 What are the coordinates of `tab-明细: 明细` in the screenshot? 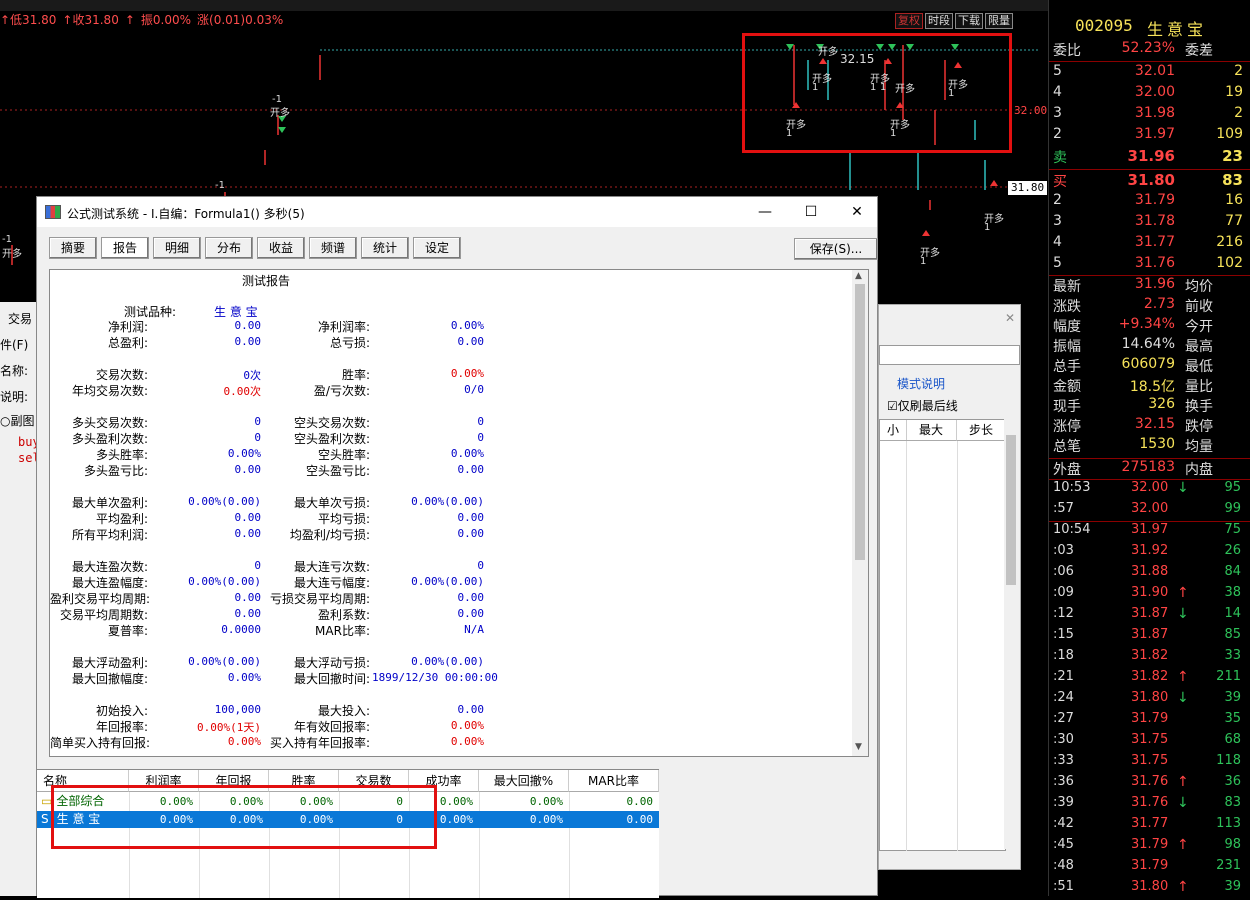 It's located at (177, 248).